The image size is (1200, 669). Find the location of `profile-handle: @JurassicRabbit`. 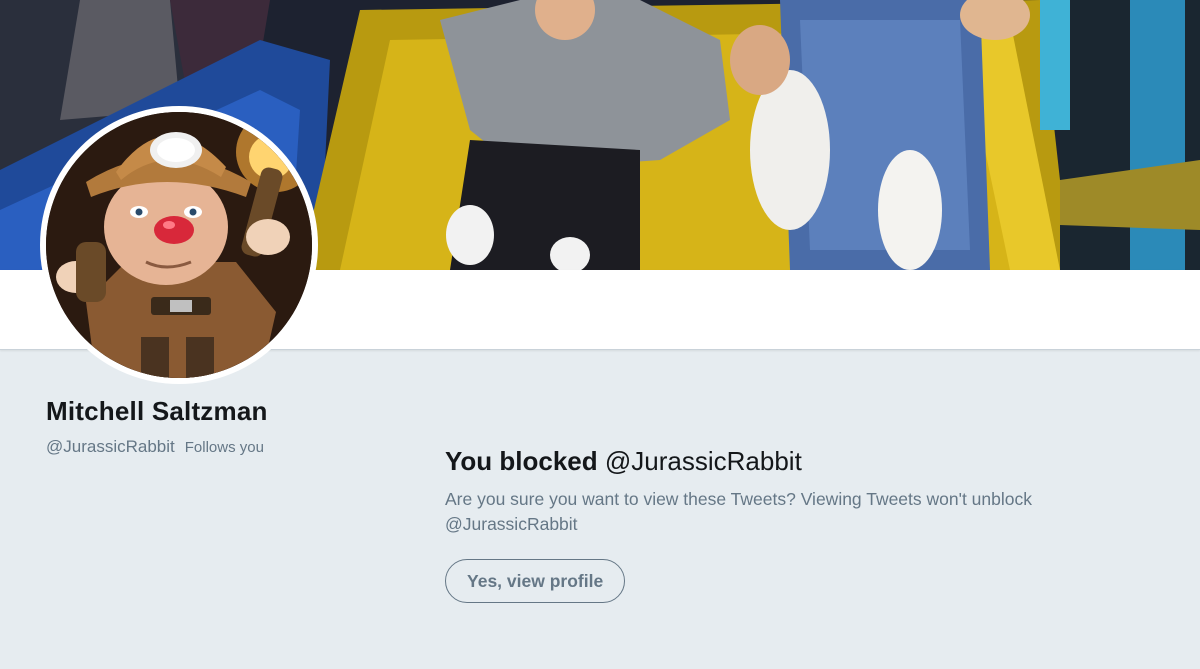

profile-handle: @JurassicRabbit is located at coordinates (110, 446).